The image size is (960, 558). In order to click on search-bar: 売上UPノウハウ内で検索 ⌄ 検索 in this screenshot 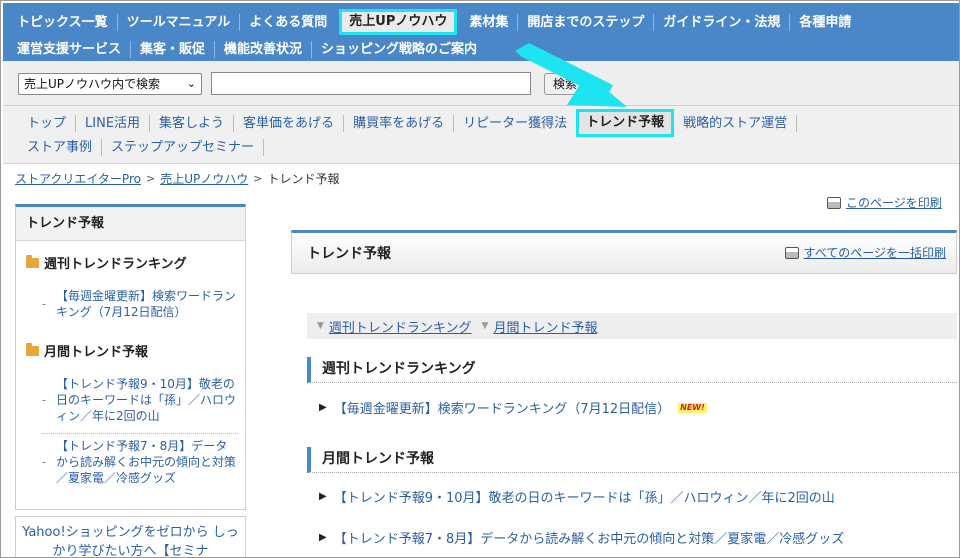, I will do `click(481, 83)`.